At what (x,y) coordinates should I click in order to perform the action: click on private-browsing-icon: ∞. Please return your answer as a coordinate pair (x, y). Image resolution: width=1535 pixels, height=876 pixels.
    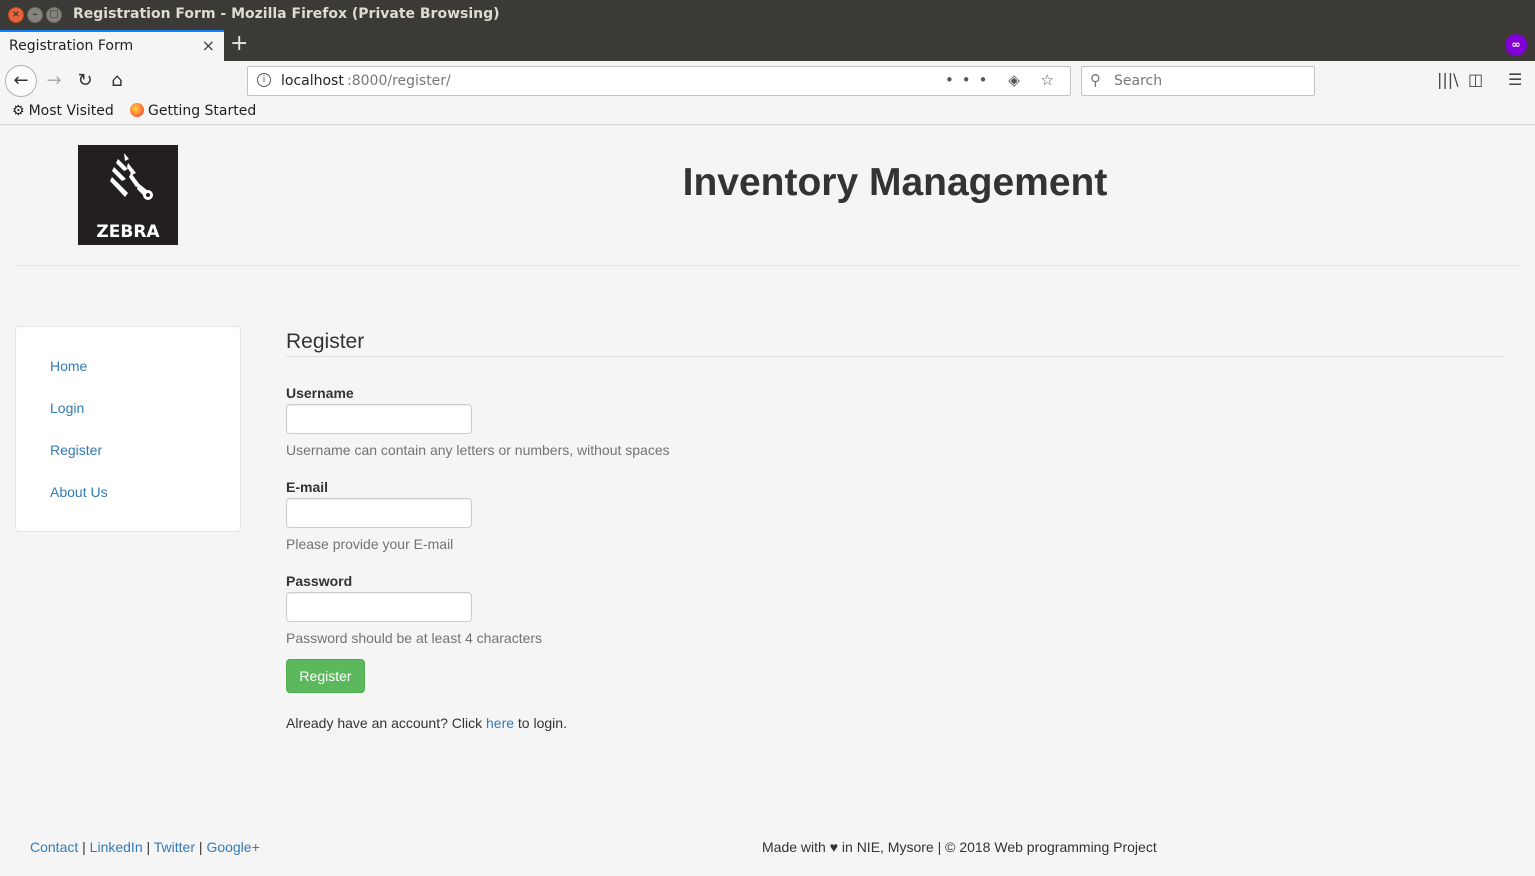
    Looking at the image, I should click on (1516, 45).